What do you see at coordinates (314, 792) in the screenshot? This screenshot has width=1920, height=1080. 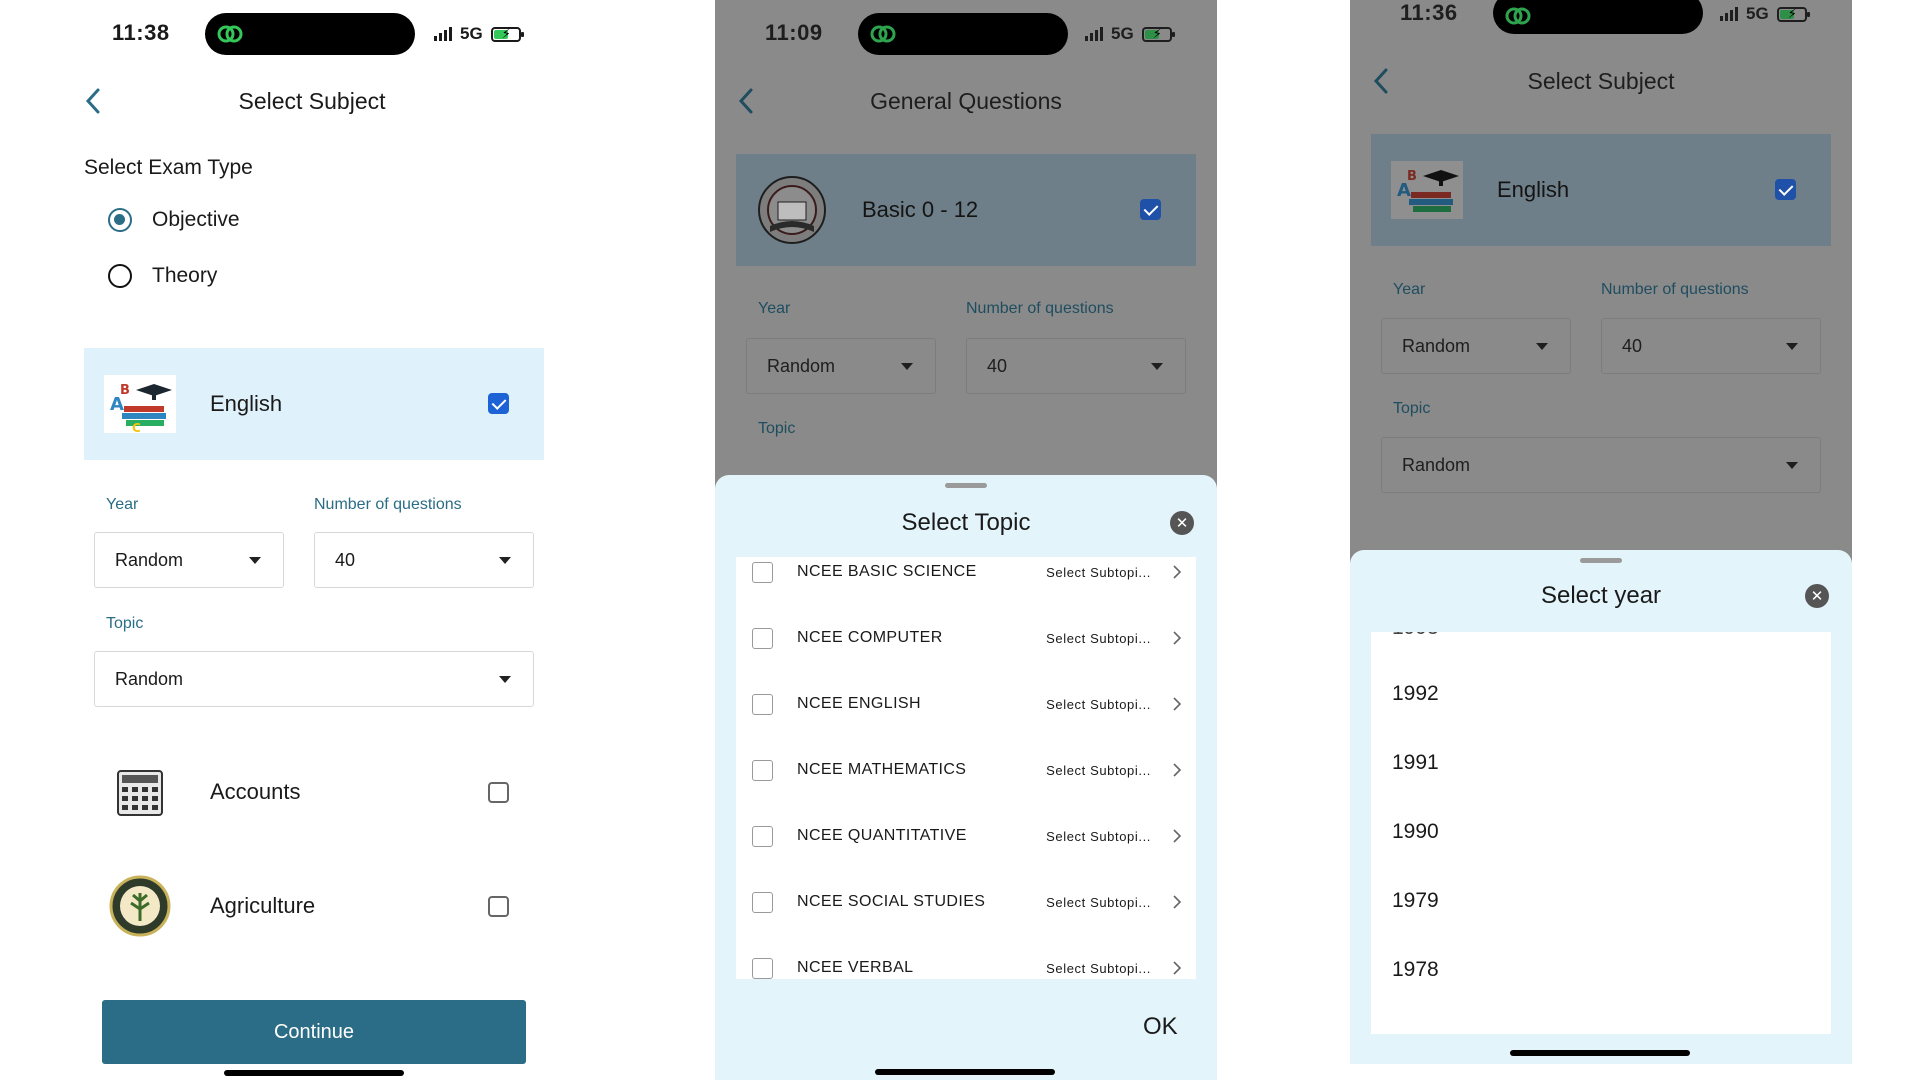 I see `subject-card-accounts: Accounts` at bounding box center [314, 792].